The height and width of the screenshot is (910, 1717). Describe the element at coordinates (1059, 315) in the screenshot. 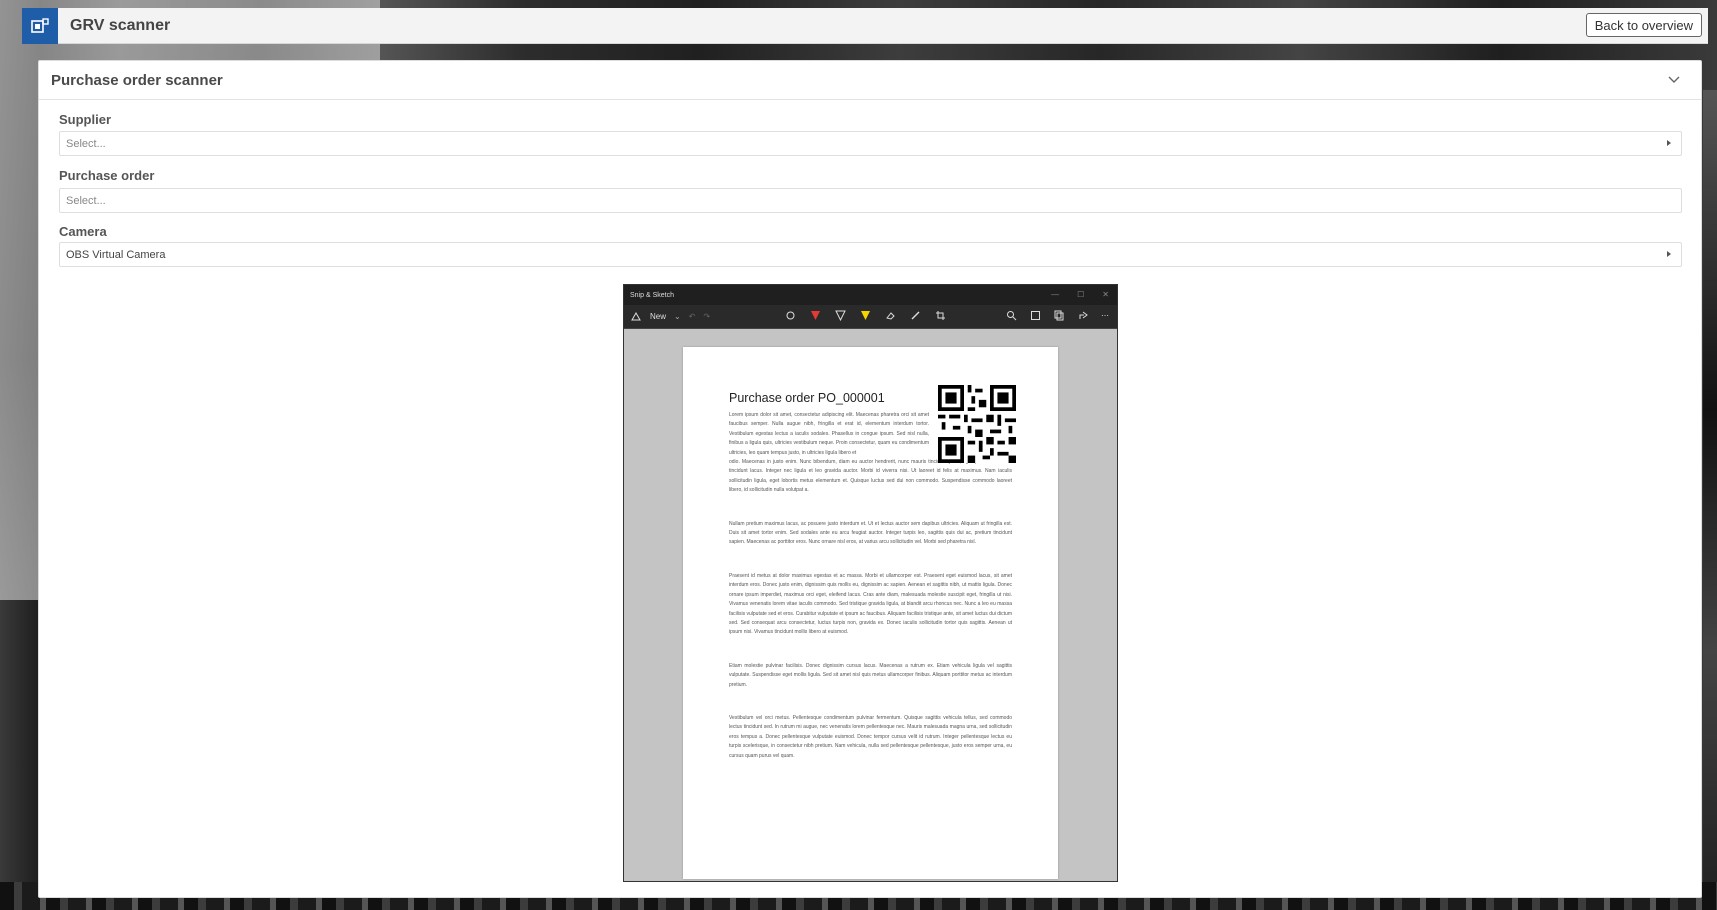

I see `copy-icon` at that location.